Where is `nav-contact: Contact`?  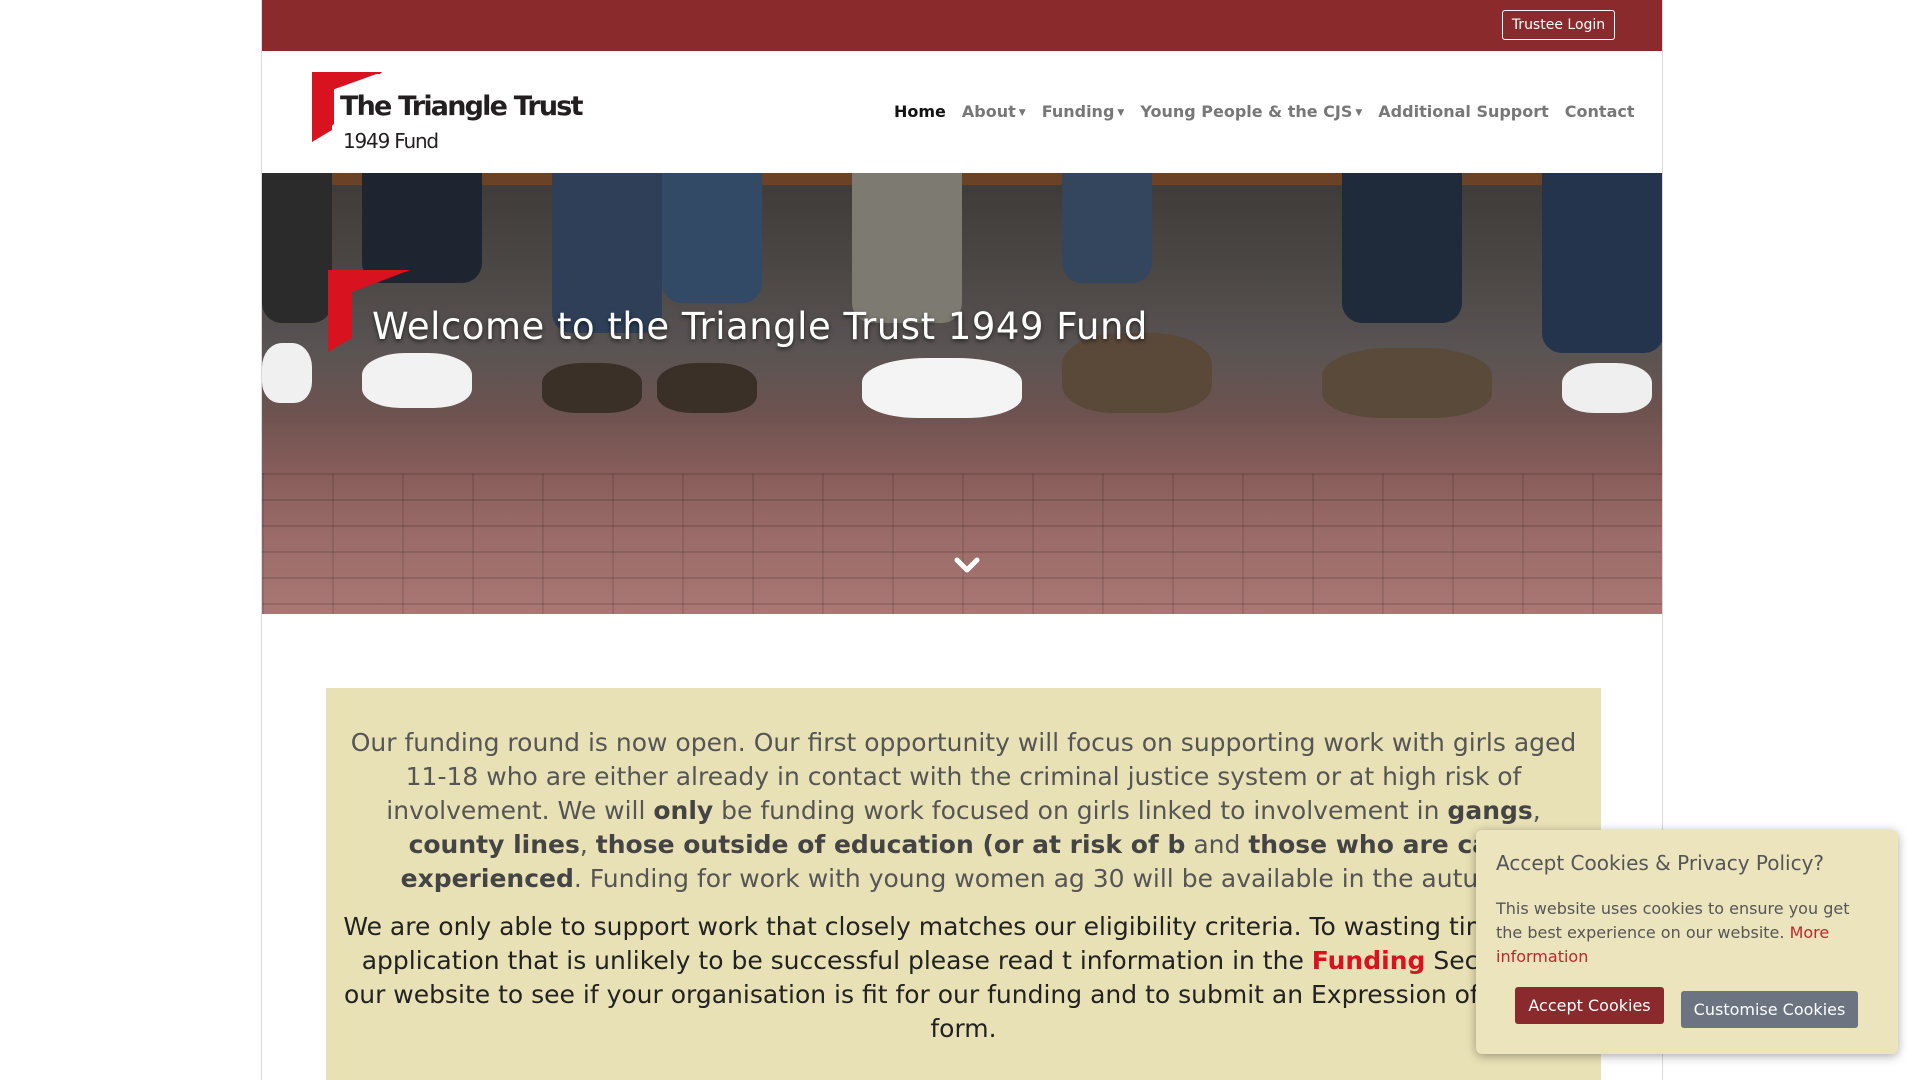
nav-contact: Contact is located at coordinates (1600, 112).